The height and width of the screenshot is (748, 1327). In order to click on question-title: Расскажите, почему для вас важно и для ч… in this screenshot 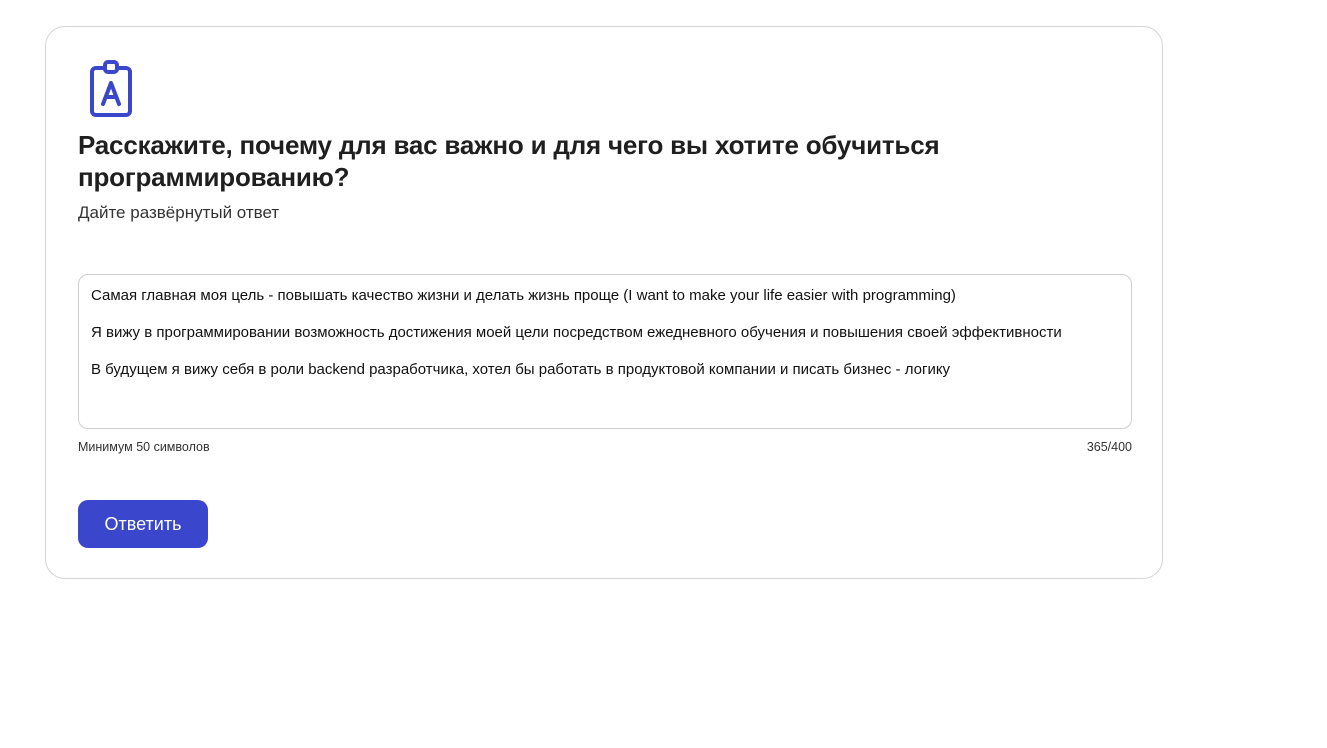, I will do `click(509, 161)`.